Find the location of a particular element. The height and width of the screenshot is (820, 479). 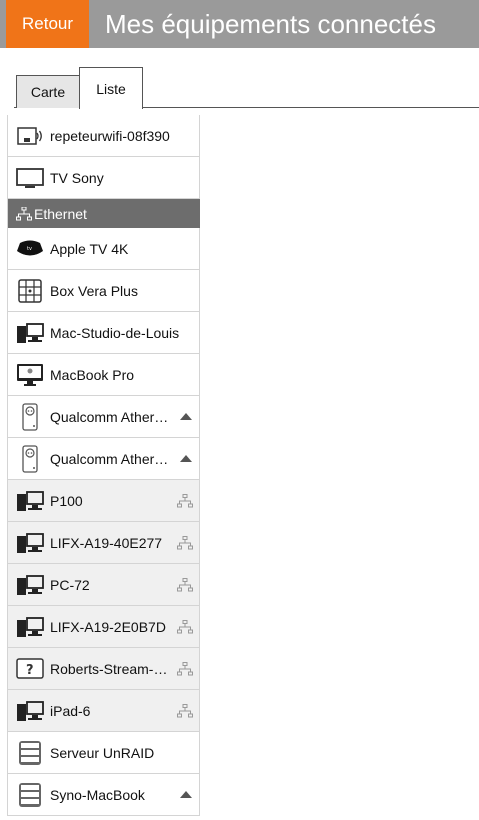

device-row: P100 is located at coordinates (104, 501).